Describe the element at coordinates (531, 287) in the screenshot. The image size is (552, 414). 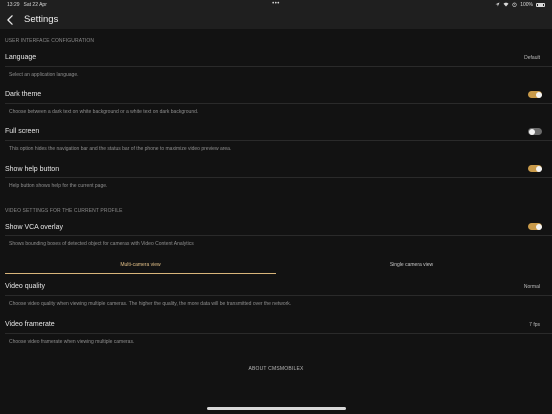
I see `video-quality-value: Normal` at that location.